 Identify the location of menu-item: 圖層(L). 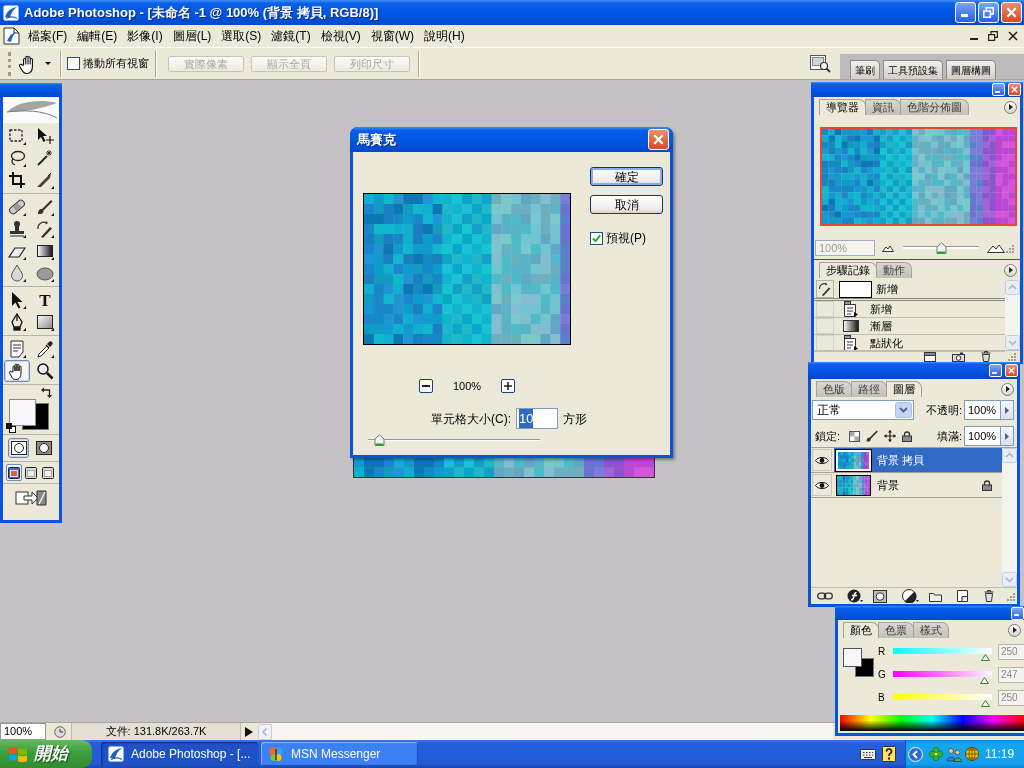
(192, 36).